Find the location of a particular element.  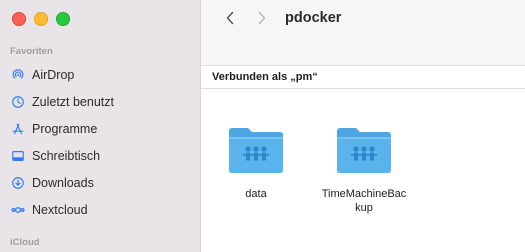

chevron-left-icon is located at coordinates (230, 18).